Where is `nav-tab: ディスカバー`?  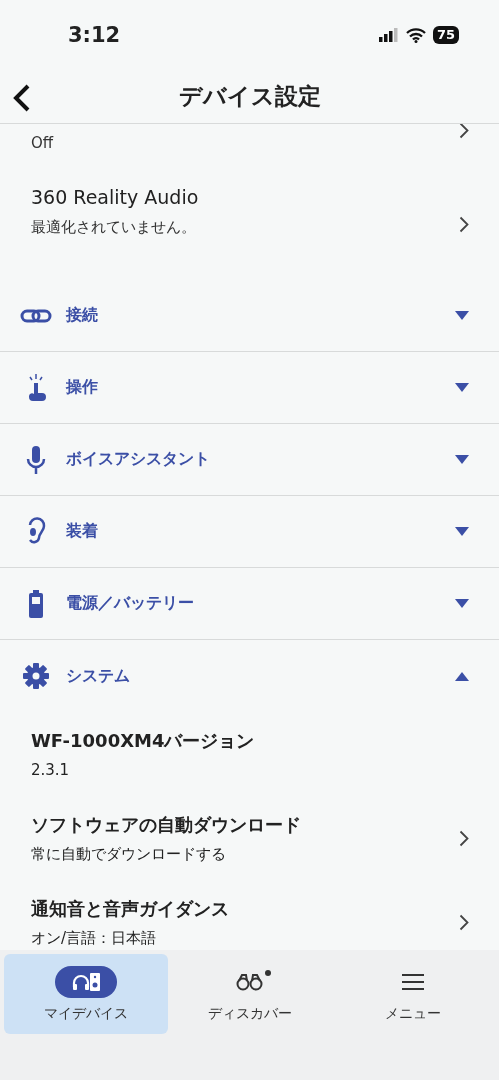 nav-tab: ディスカバー is located at coordinates (249, 994).